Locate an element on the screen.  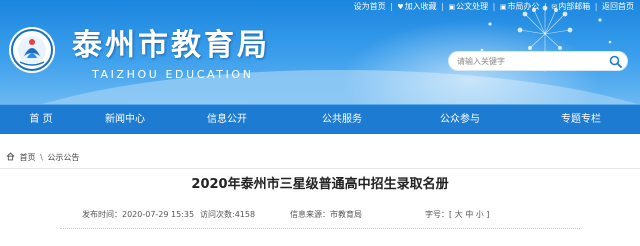
search-icon is located at coordinates (615, 61).